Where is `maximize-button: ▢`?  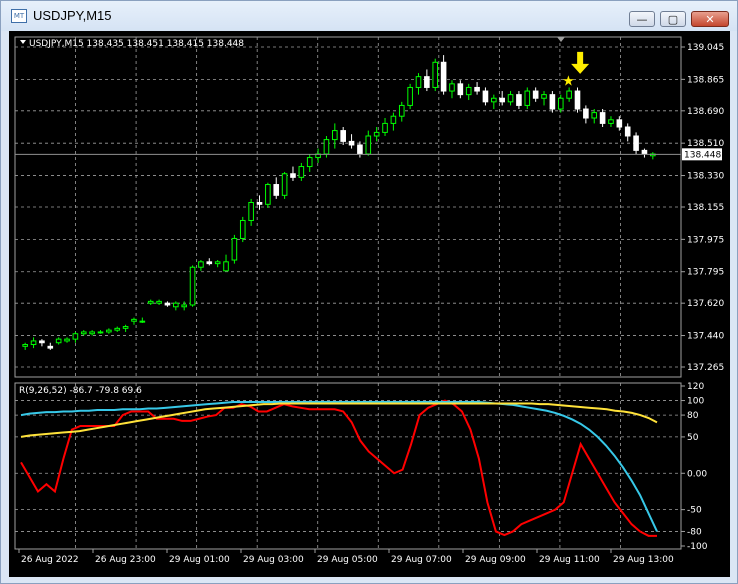
maximize-button: ▢ is located at coordinates (673, 19).